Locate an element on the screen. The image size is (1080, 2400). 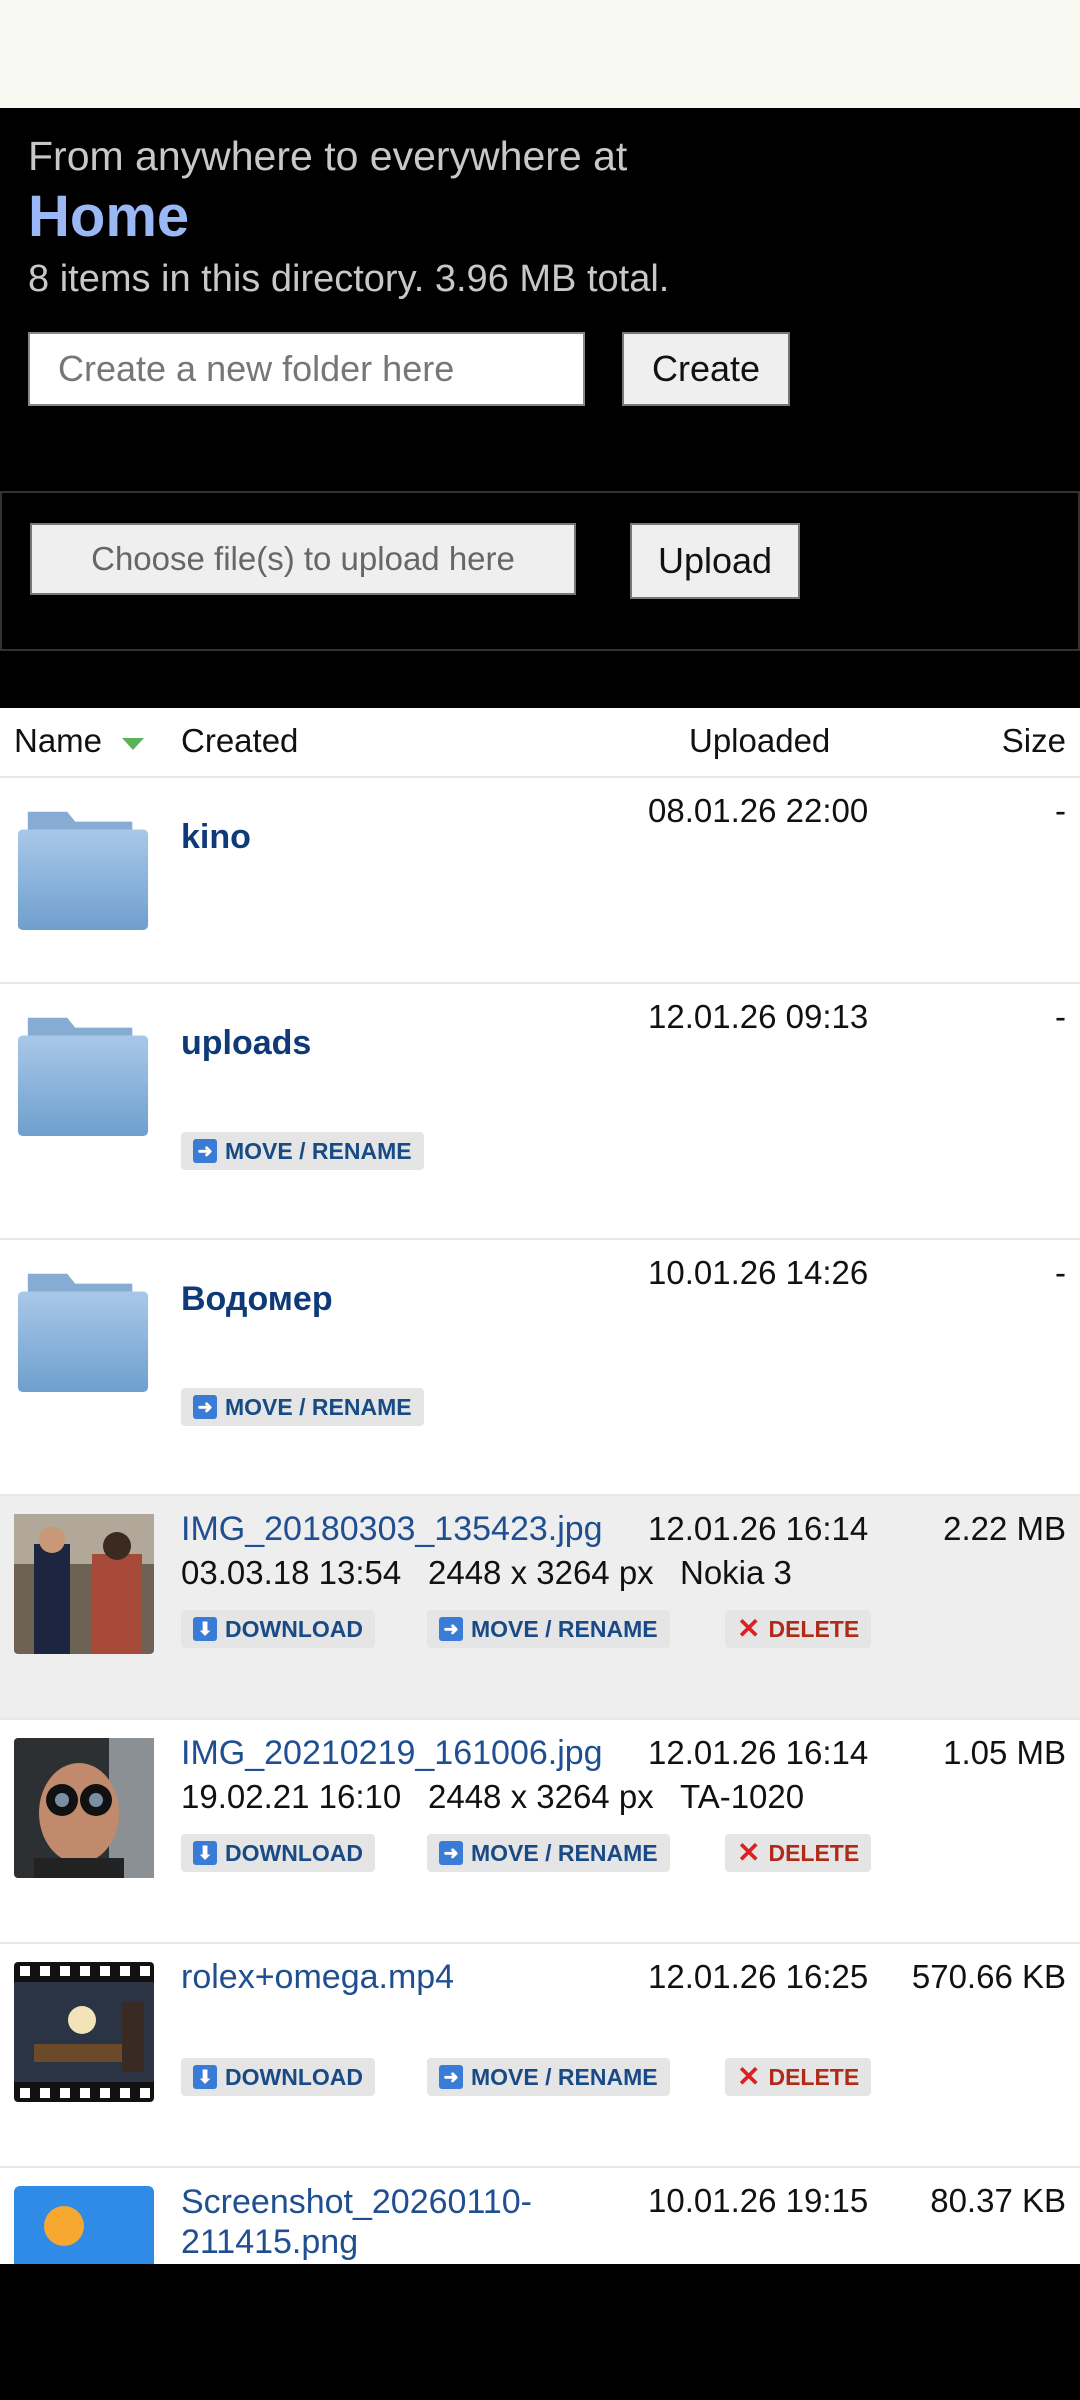
column-created: Created is located at coordinates (239, 741).